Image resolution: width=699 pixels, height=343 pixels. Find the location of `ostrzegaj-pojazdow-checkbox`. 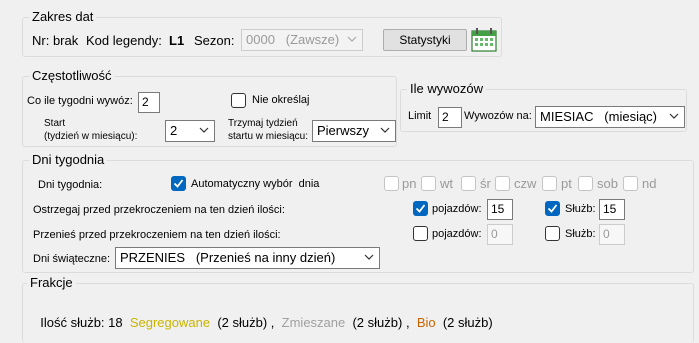

ostrzegaj-pojazdow-checkbox is located at coordinates (420, 208).